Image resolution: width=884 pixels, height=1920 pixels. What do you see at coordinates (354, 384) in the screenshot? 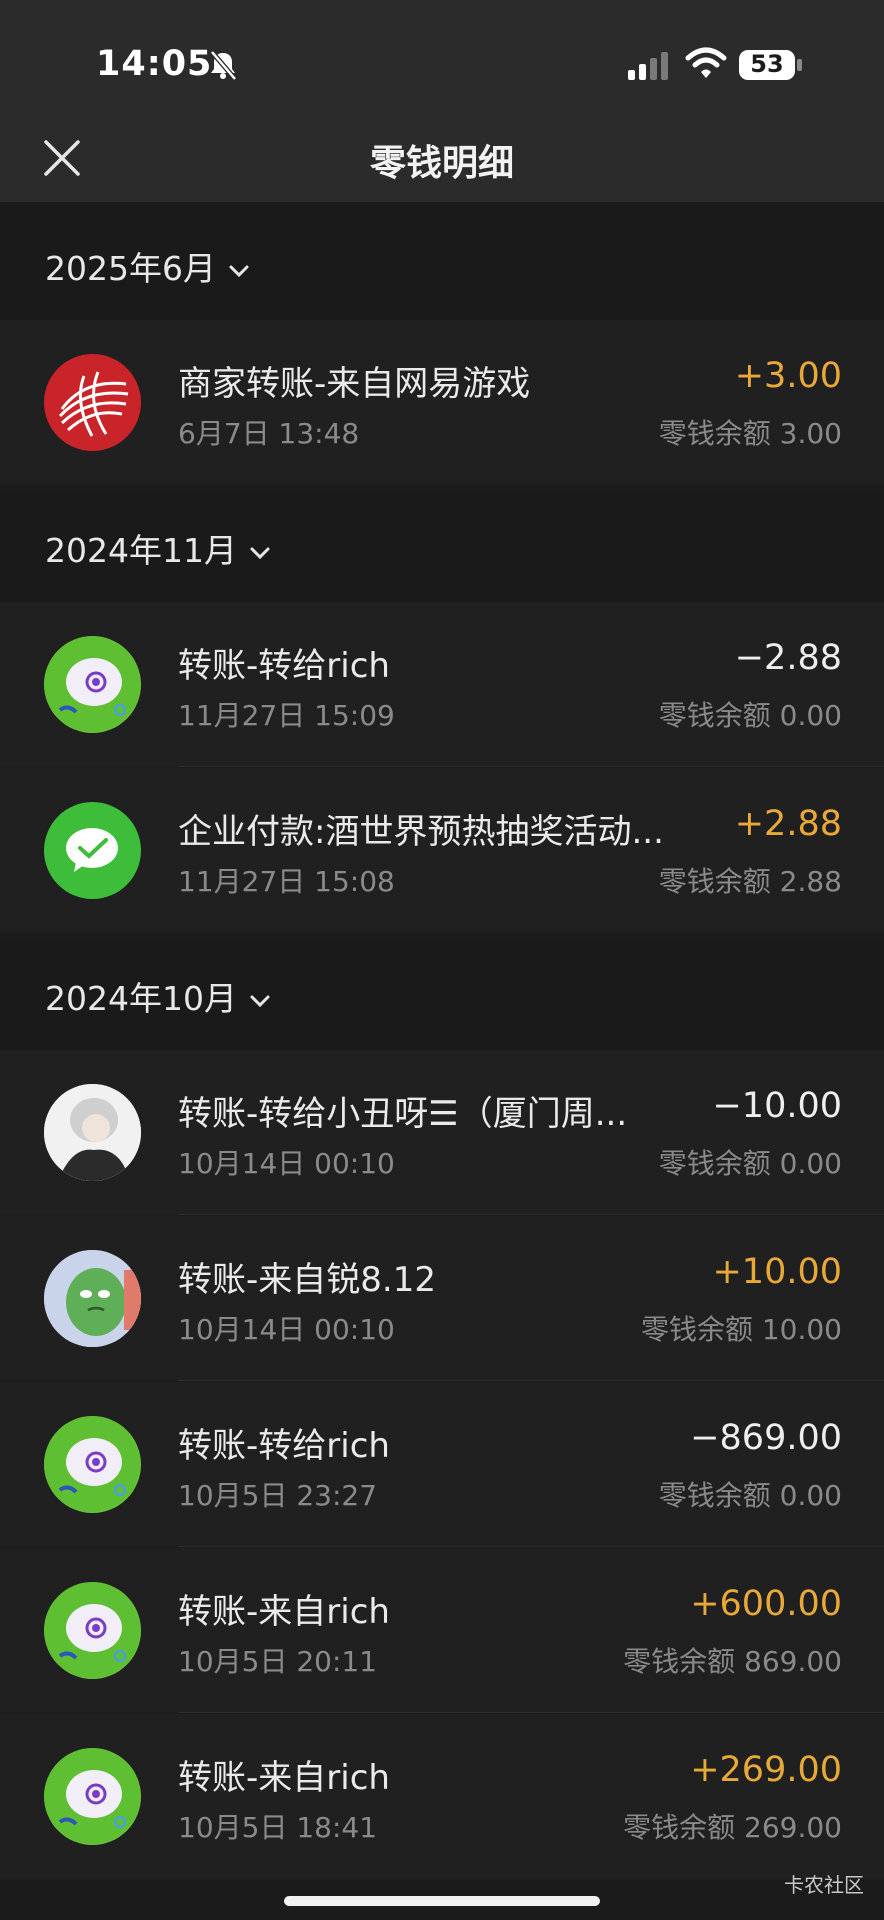
I see `transaction-title: 商家转账-来自网易游戏` at bounding box center [354, 384].